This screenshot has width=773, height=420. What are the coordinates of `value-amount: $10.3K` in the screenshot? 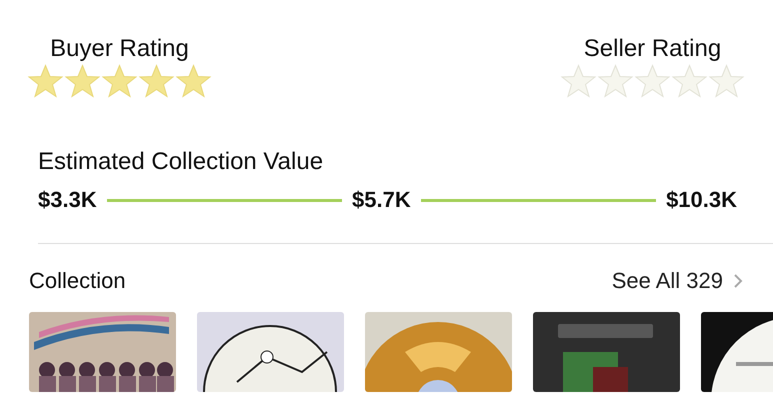 It's located at (702, 200).